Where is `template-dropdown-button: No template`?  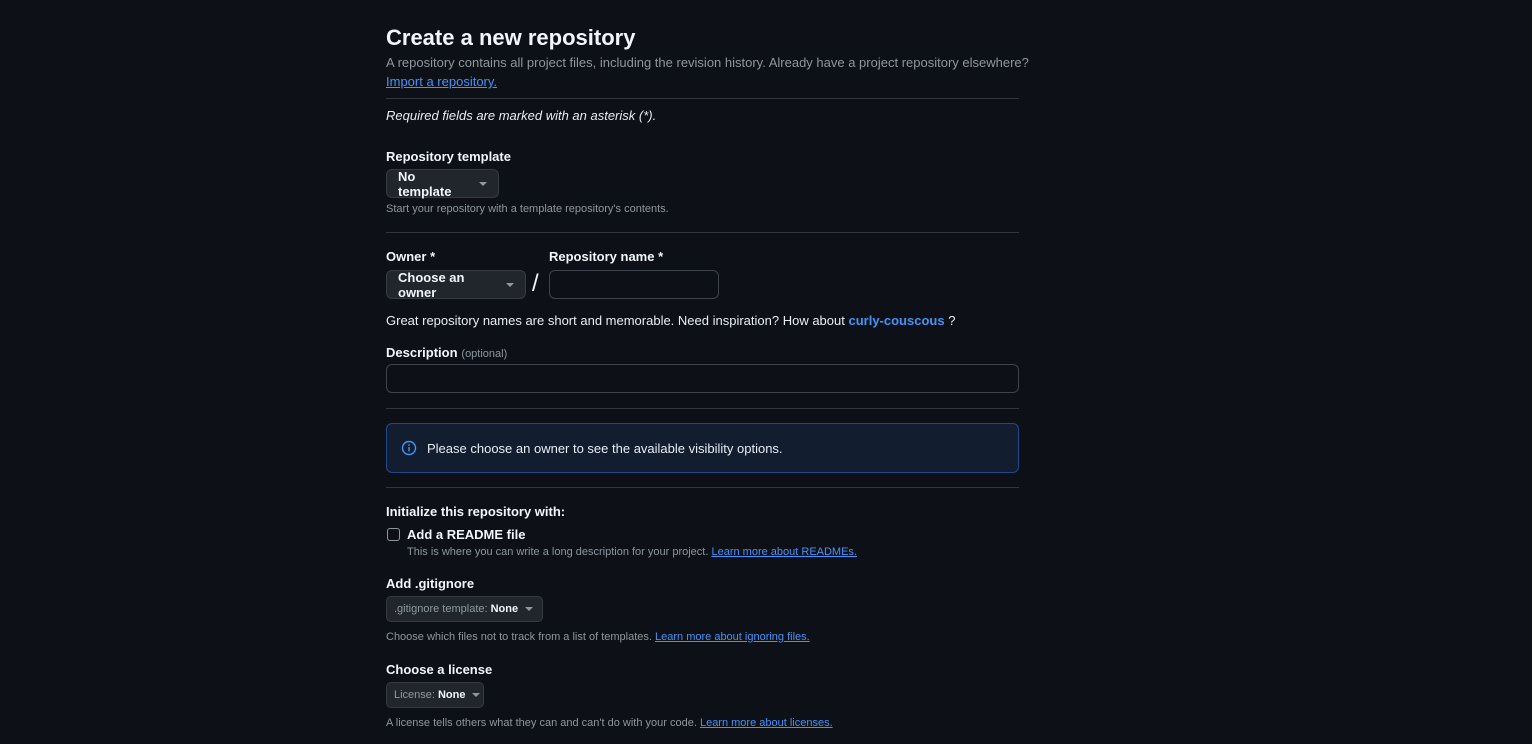 template-dropdown-button: No template is located at coordinates (442, 183).